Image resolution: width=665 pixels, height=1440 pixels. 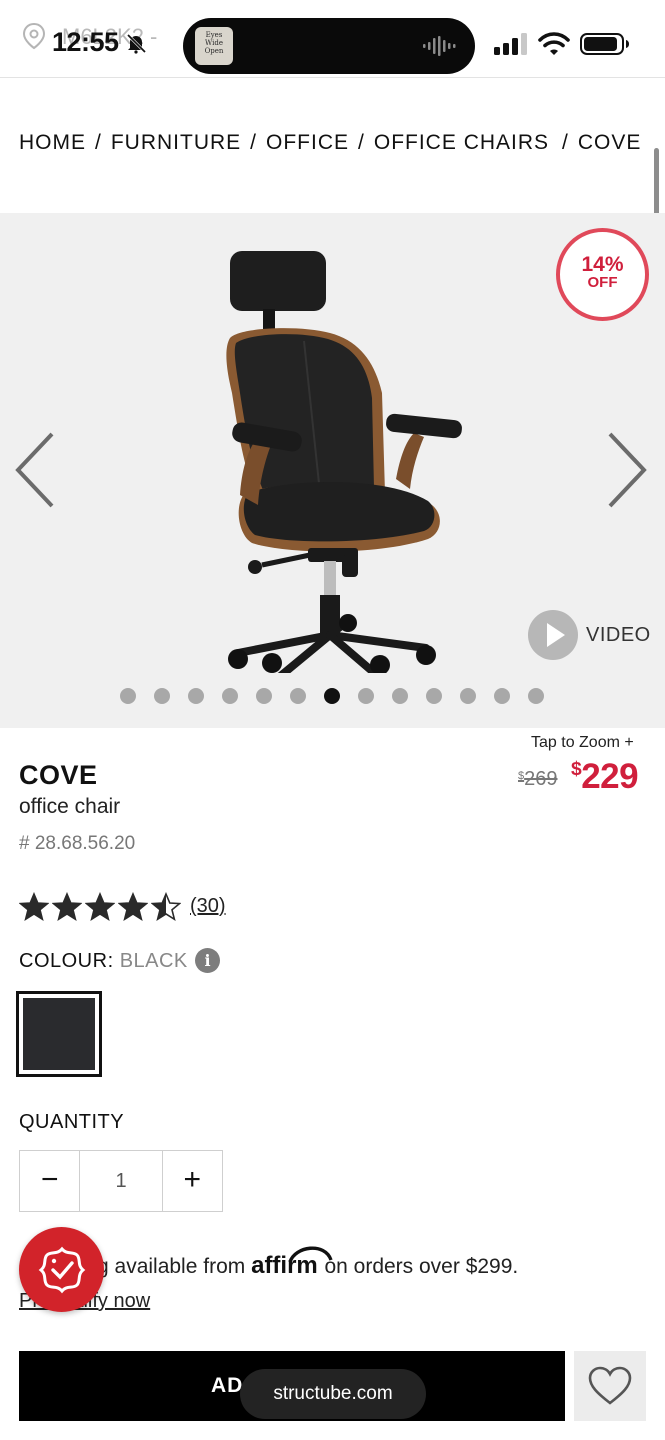 I want to click on original-price-currency: $, so click(x=521, y=776).